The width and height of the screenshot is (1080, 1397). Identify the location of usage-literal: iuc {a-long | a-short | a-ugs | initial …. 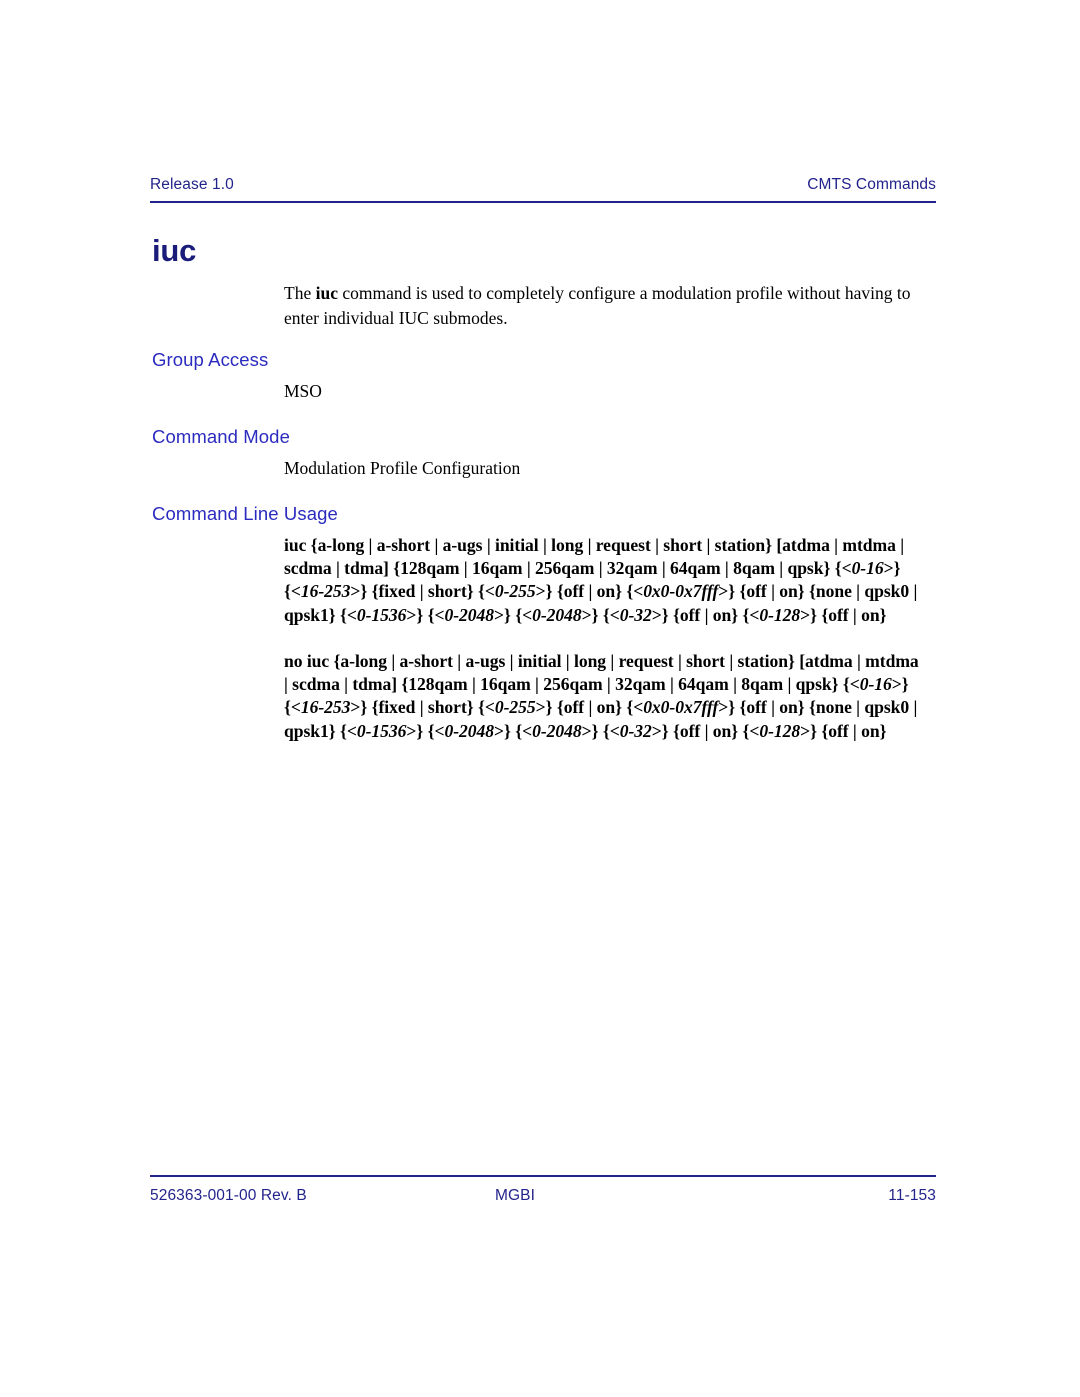
(594, 557).